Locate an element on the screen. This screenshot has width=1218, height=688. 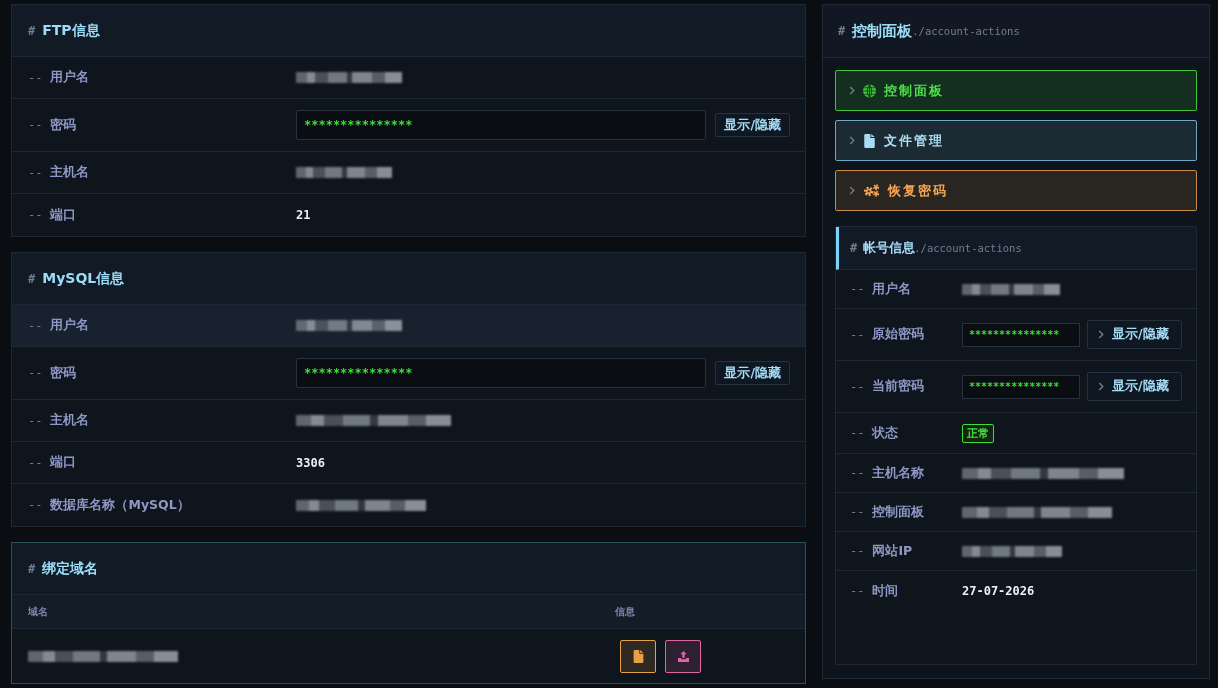
card-title: FTP信息 is located at coordinates (71, 30).